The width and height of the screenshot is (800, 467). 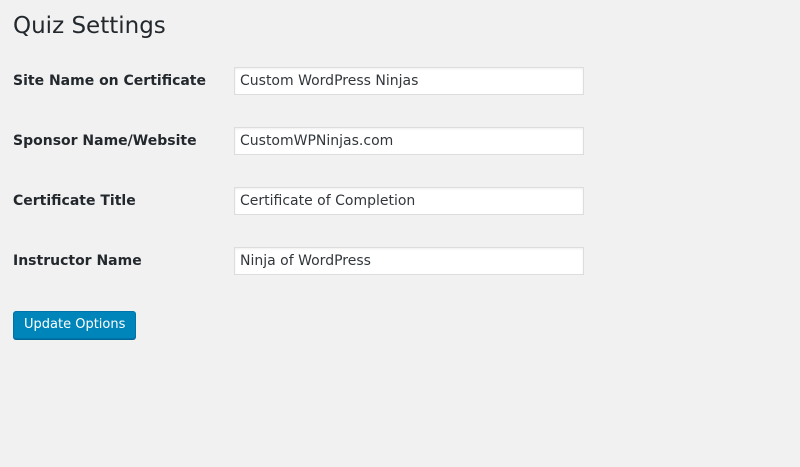 I want to click on site-name-row: Site Name on Certificate, so click(x=298, y=81).